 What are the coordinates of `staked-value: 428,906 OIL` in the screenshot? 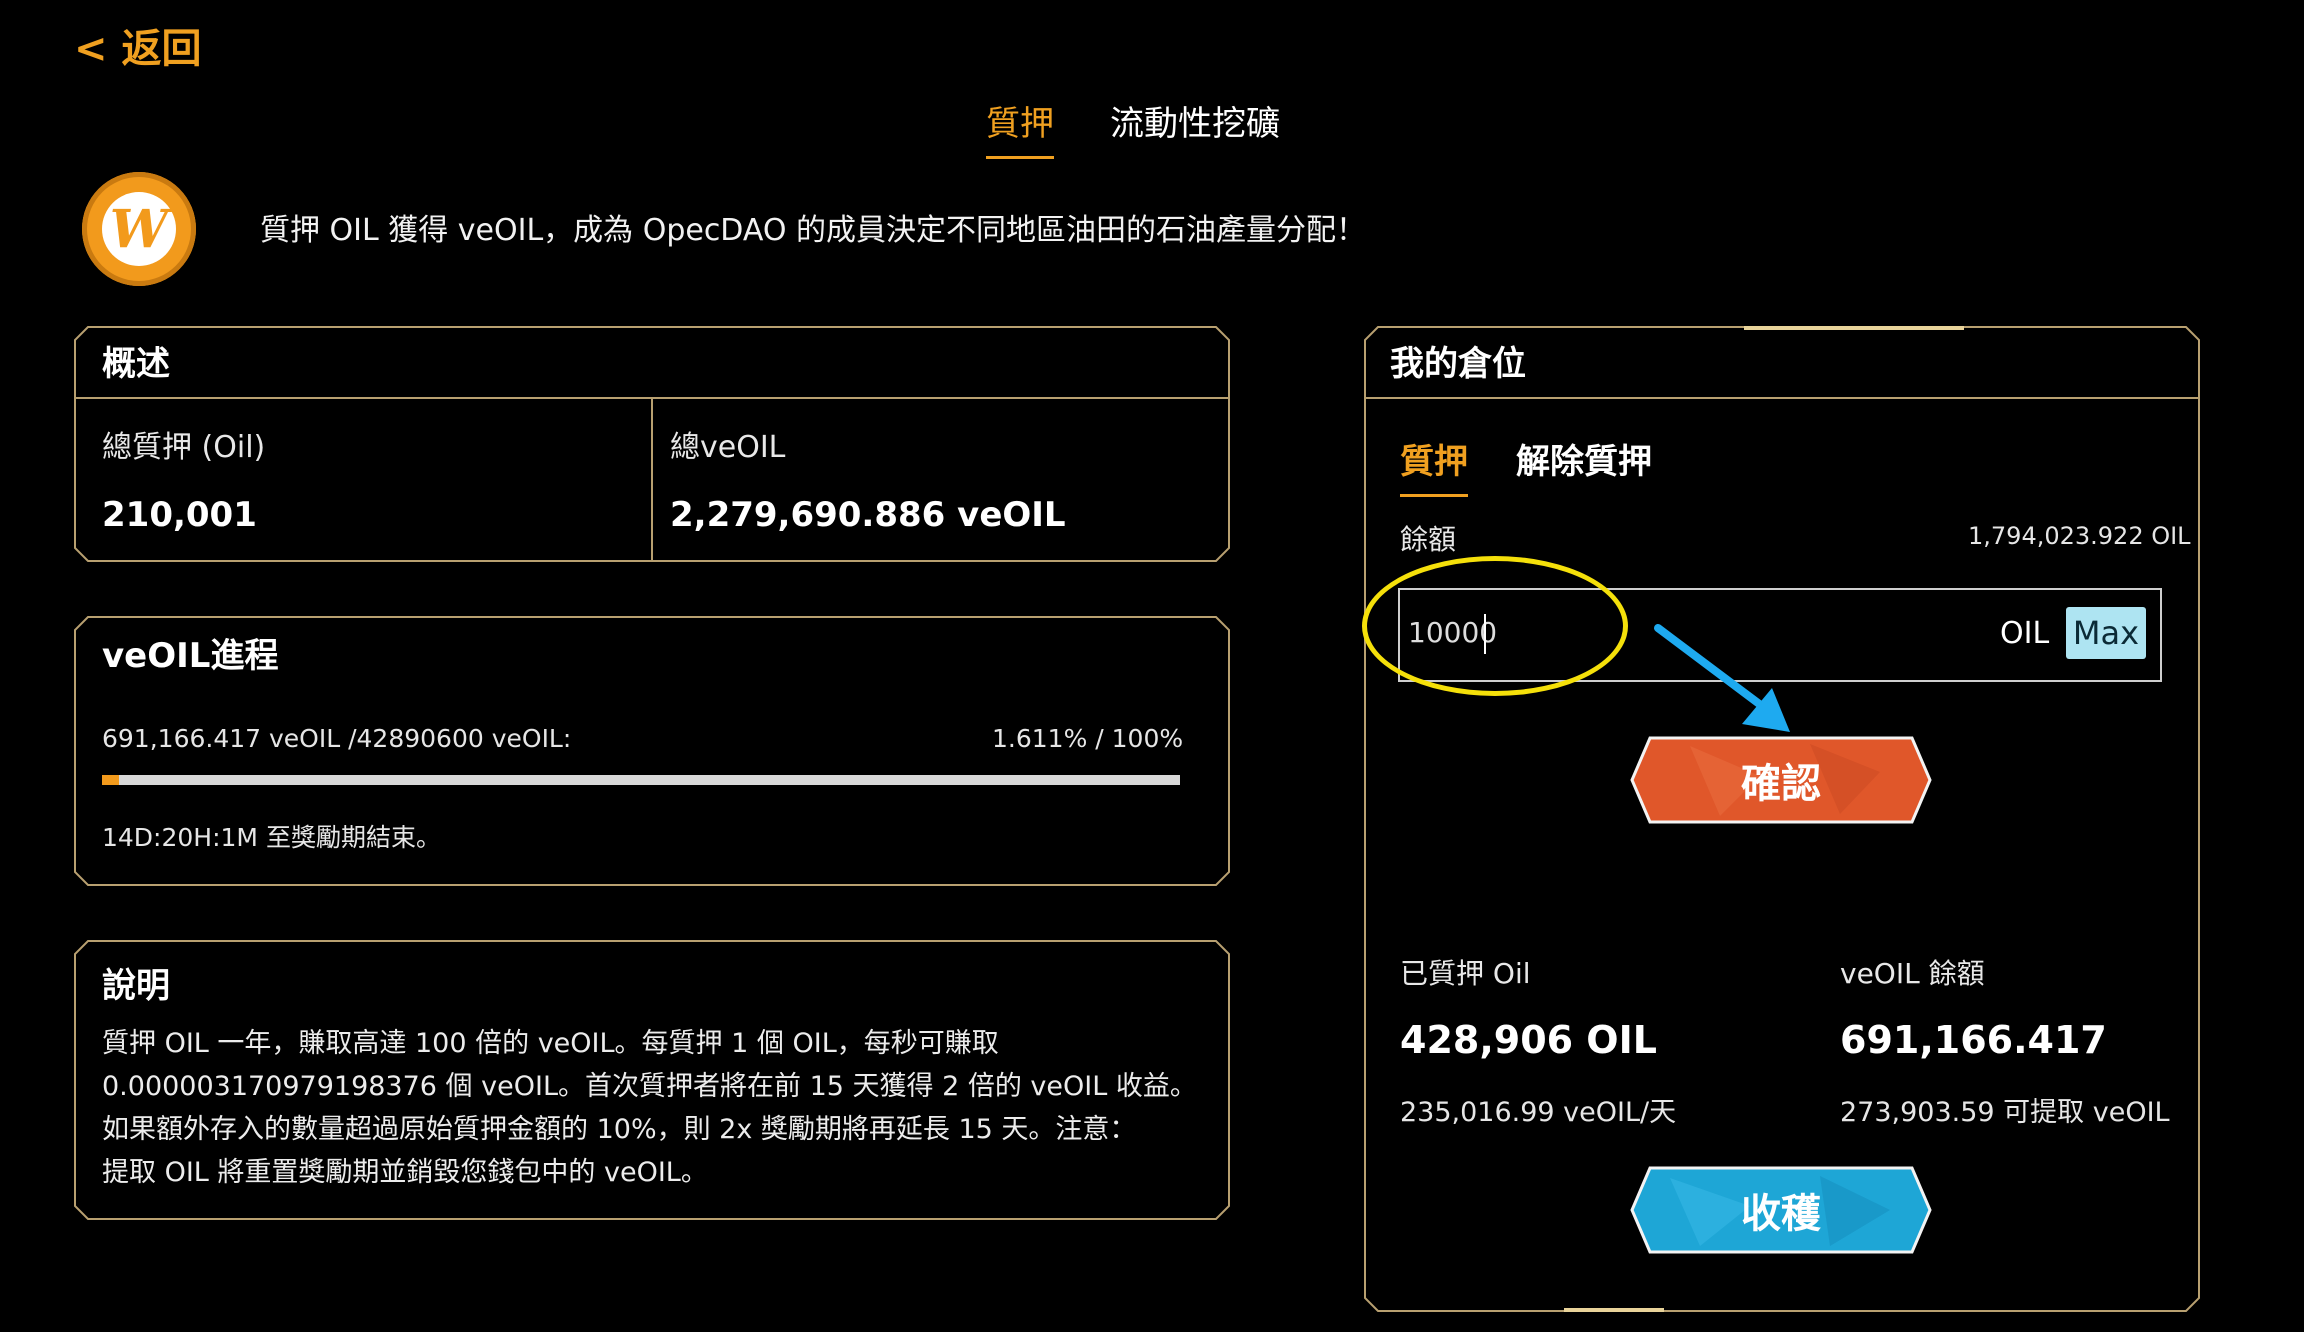 It's located at (1528, 1040).